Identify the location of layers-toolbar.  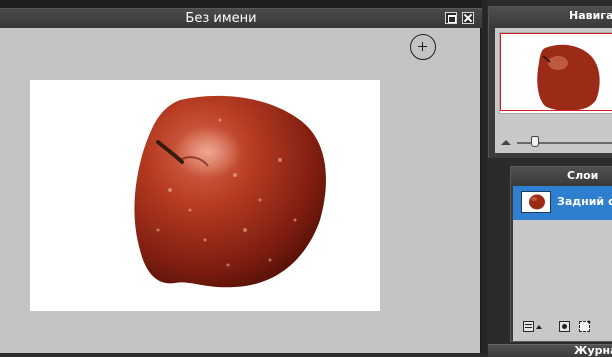
(562, 328).